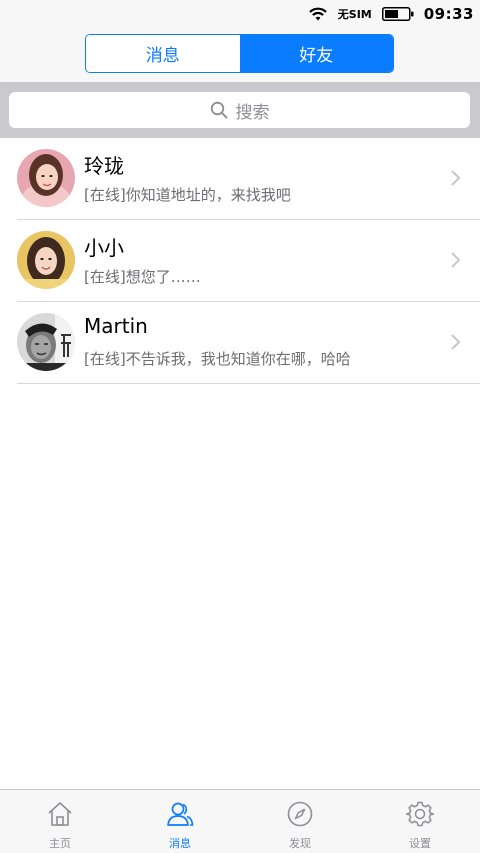 Image resolution: width=480 pixels, height=853 pixels. I want to click on tab-home: 主页, so click(60, 821).